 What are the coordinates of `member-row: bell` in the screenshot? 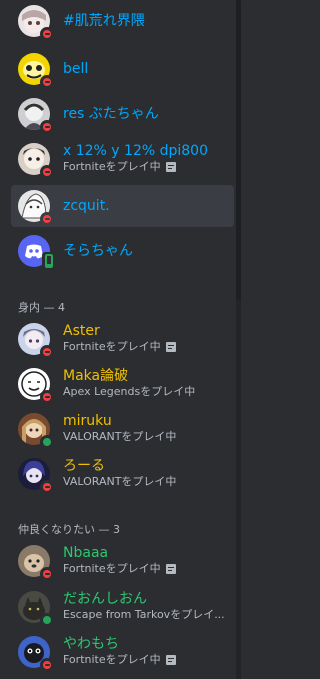 It's located at (122, 69).